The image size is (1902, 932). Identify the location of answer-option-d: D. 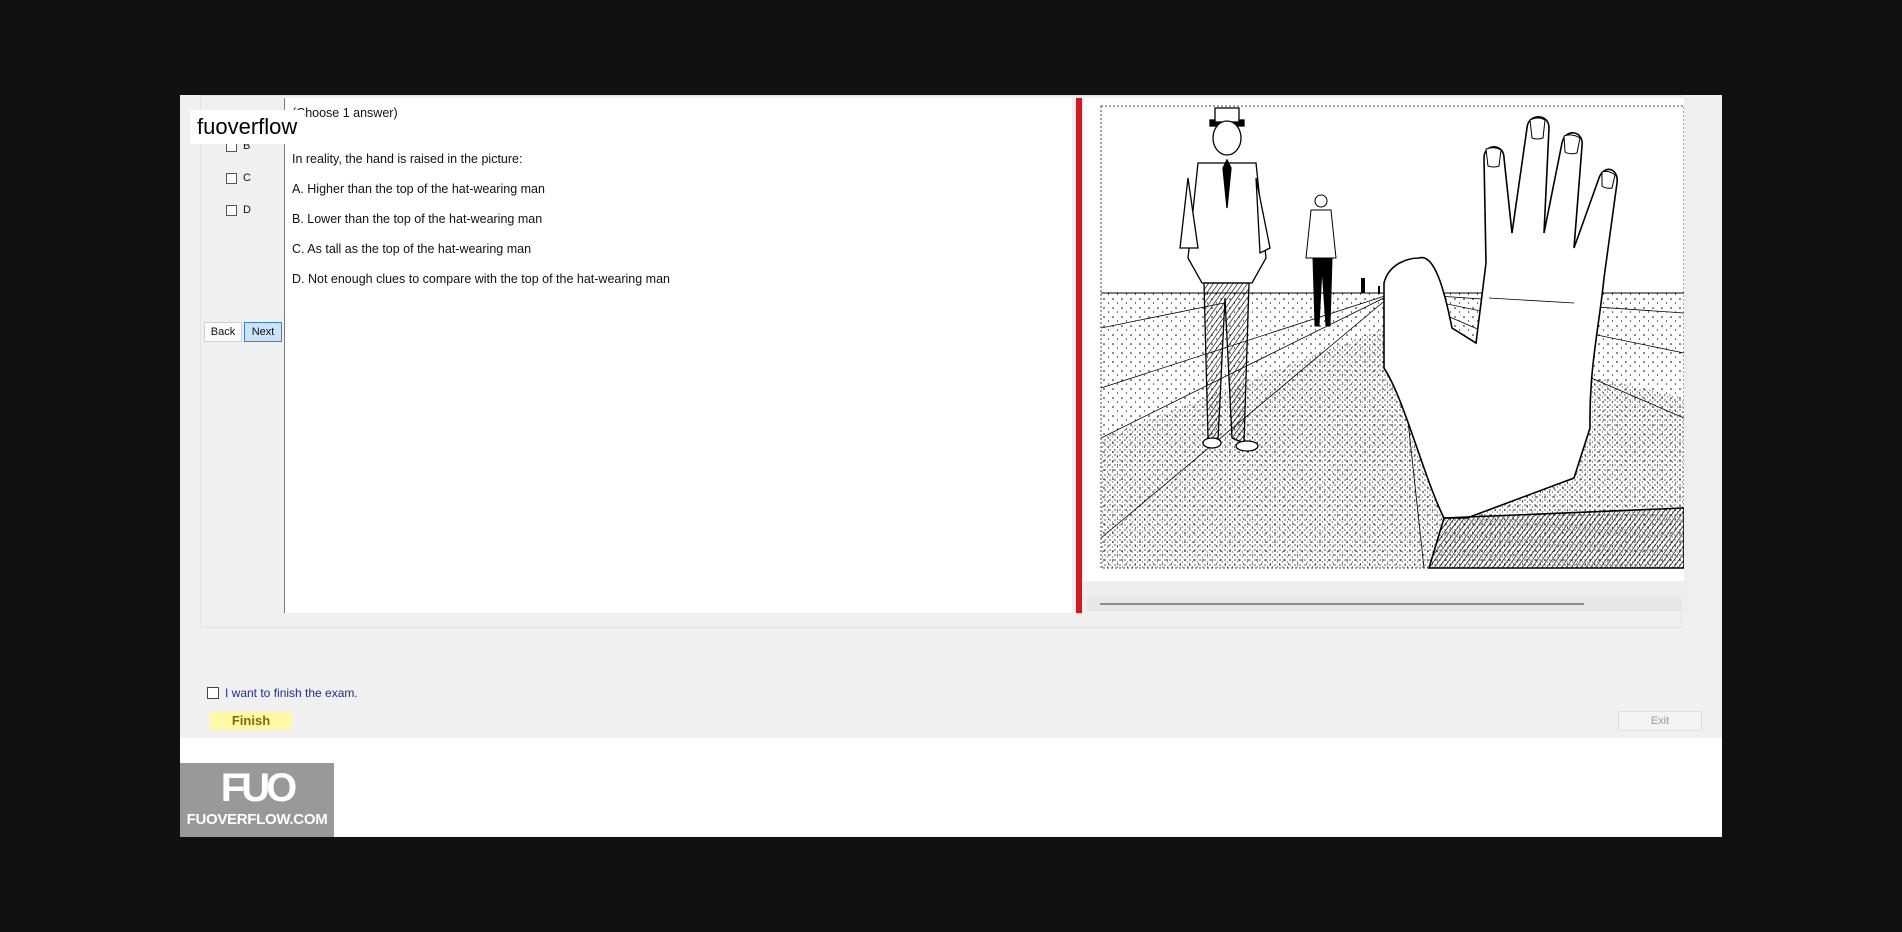
(238, 210).